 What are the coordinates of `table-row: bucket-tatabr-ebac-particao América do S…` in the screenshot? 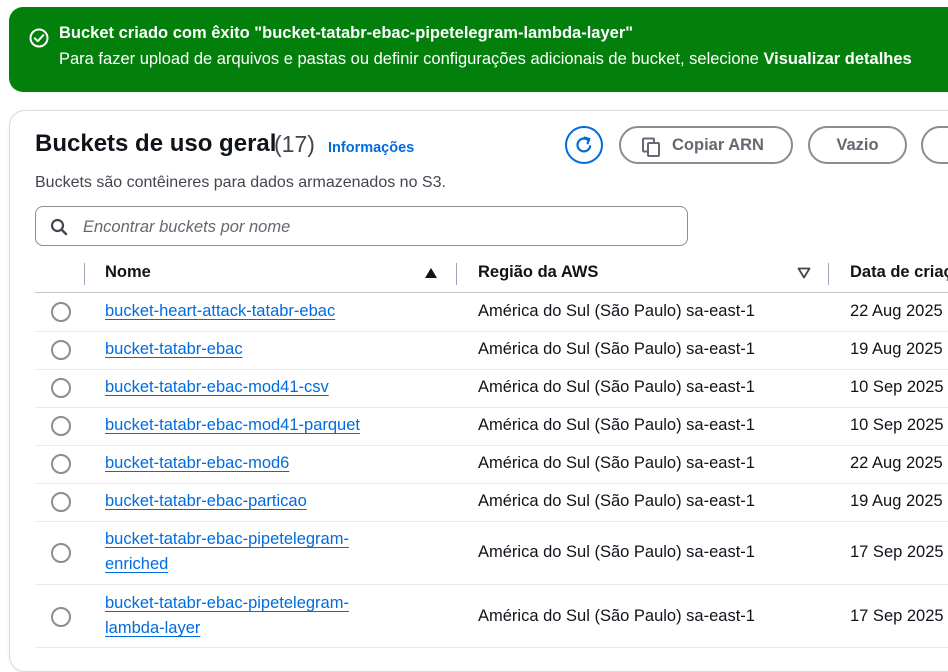 It's located at (491, 502).